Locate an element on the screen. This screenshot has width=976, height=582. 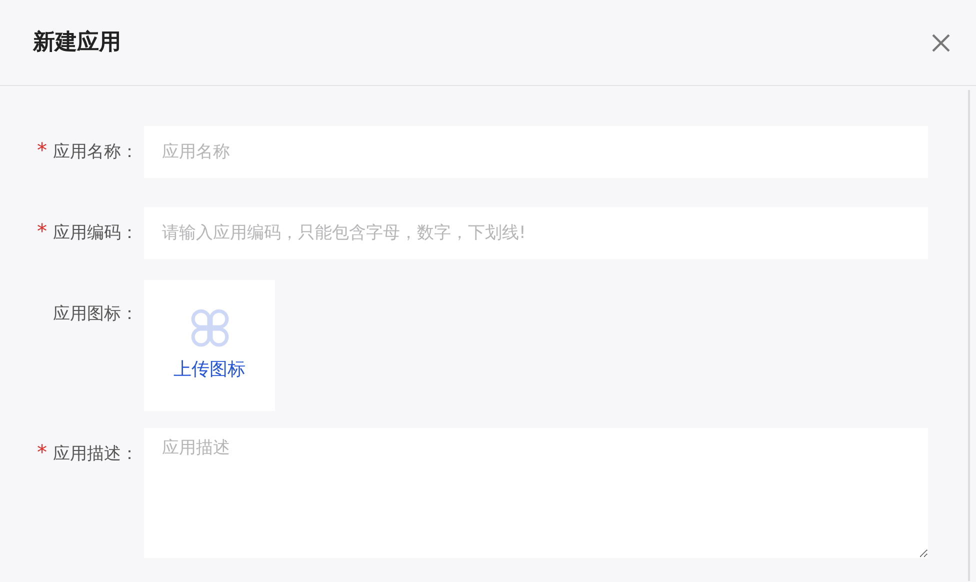
field-label: 应用图标： is located at coordinates (95, 314).